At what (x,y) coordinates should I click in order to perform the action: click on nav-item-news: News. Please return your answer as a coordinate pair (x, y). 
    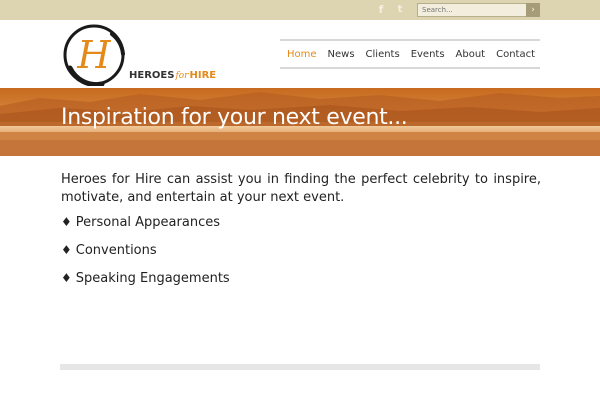
    Looking at the image, I should click on (341, 54).